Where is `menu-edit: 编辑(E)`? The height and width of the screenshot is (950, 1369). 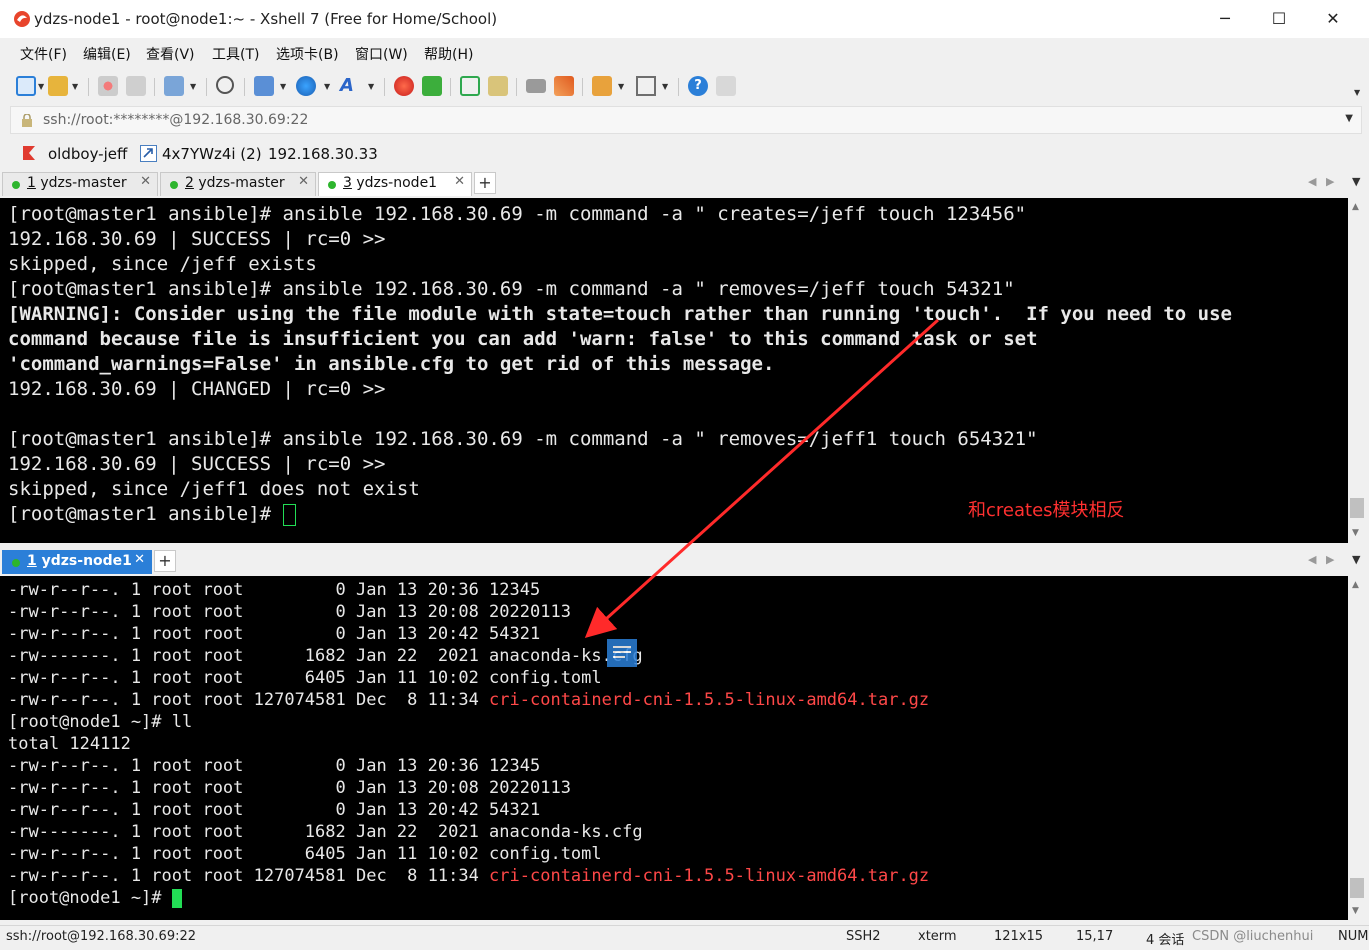
menu-edit: 编辑(E) is located at coordinates (107, 54).